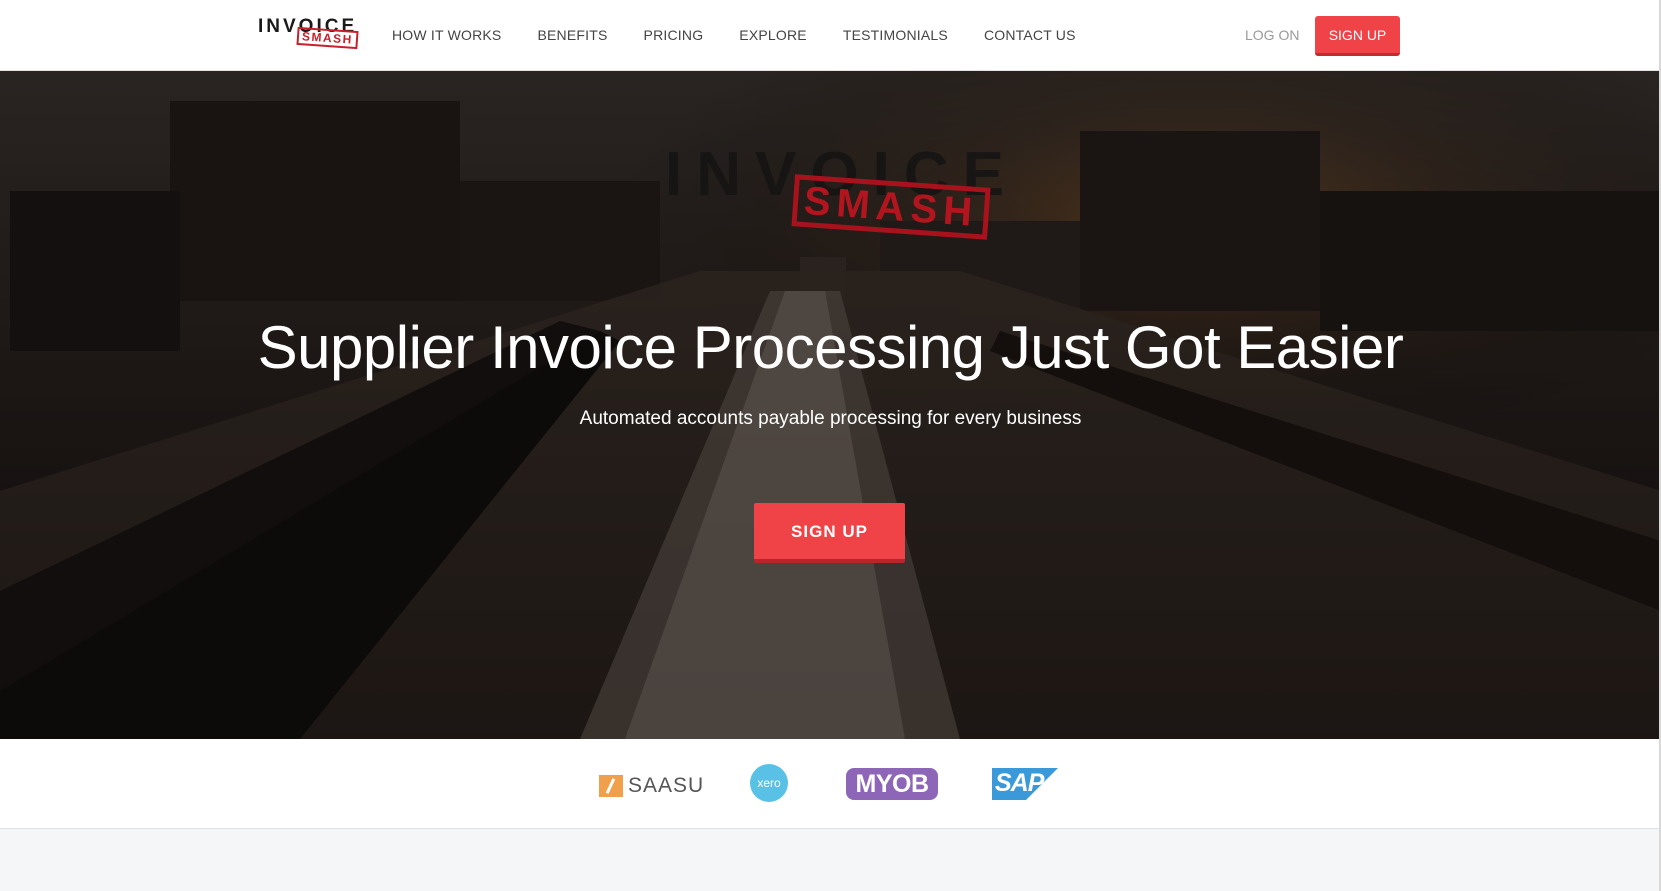 The image size is (1661, 891). Describe the element at coordinates (572, 35) in the screenshot. I see `nav-benefits: BENEFITS` at that location.